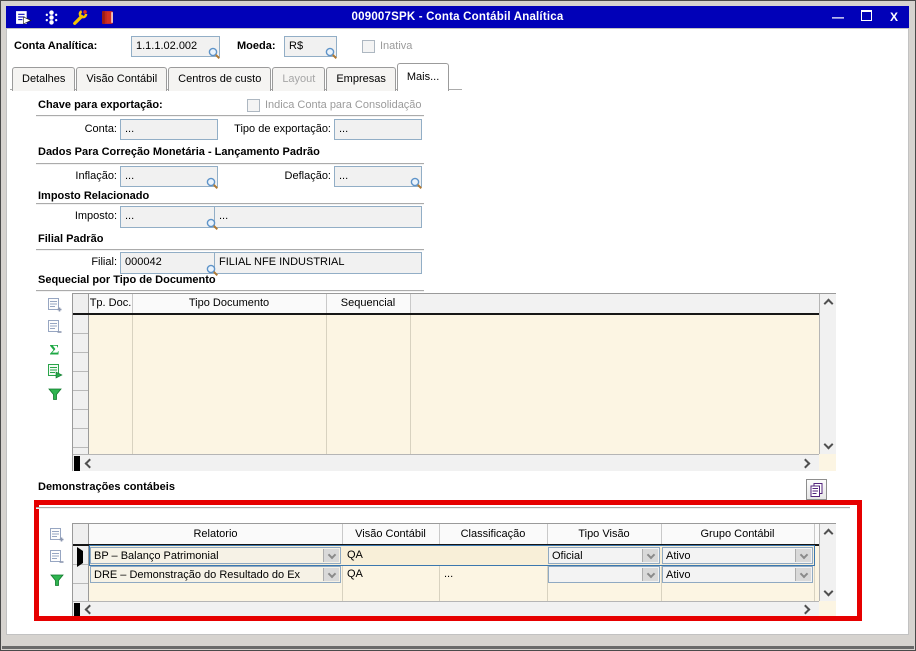 The width and height of the screenshot is (916, 651). What do you see at coordinates (23, 17) in the screenshot?
I see `form-export-icon` at bounding box center [23, 17].